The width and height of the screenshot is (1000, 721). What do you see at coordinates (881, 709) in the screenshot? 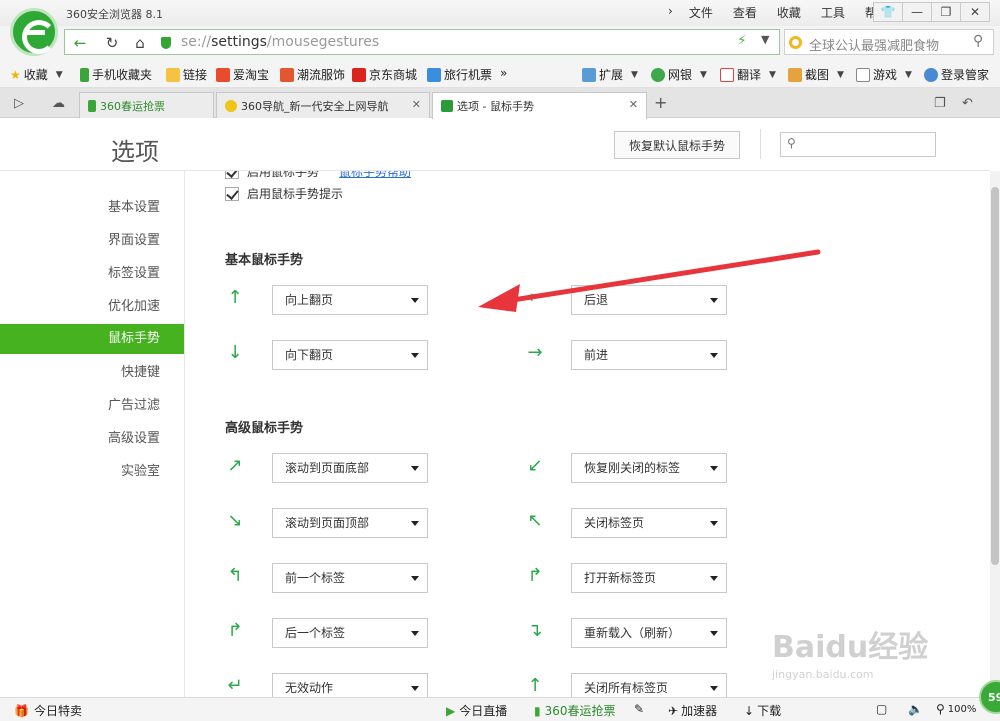
I see `window-mode-icon: ▢` at bounding box center [881, 709].